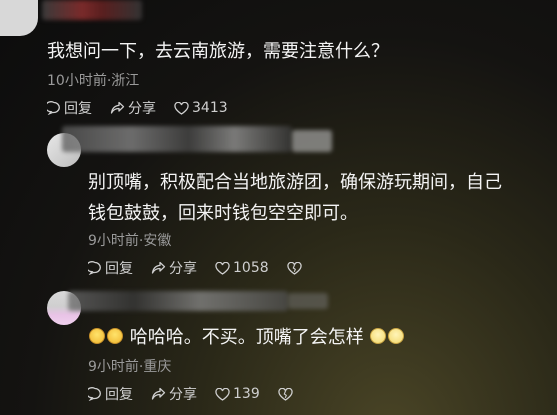  What do you see at coordinates (19, 18) in the screenshot?
I see `avatar` at bounding box center [19, 18].